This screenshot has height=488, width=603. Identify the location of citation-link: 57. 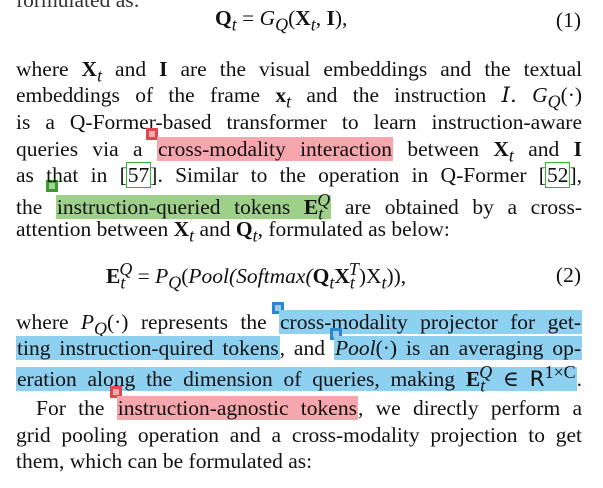
(138, 175).